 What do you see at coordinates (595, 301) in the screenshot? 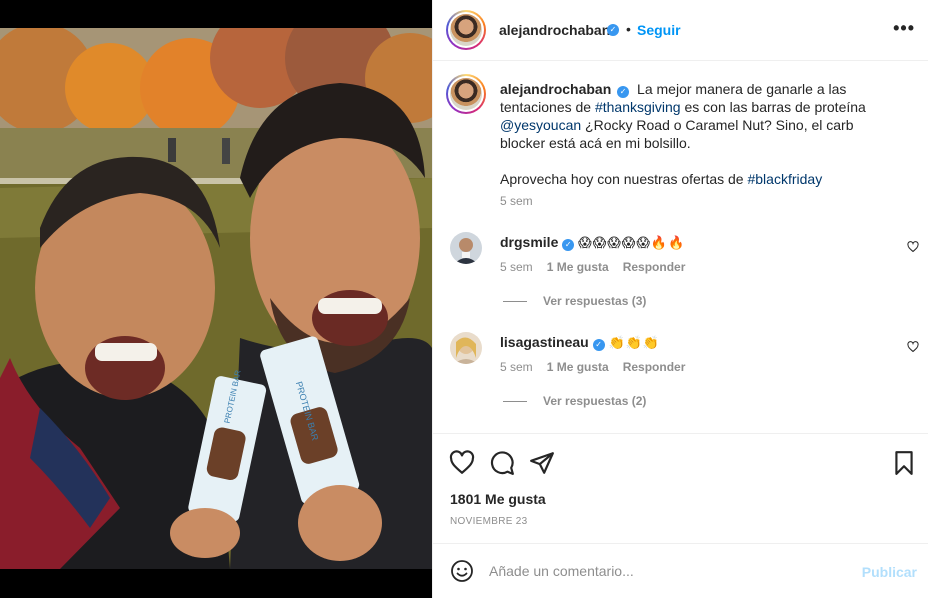
I see `view-replies-label: Ver respuestas (3)` at bounding box center [595, 301].